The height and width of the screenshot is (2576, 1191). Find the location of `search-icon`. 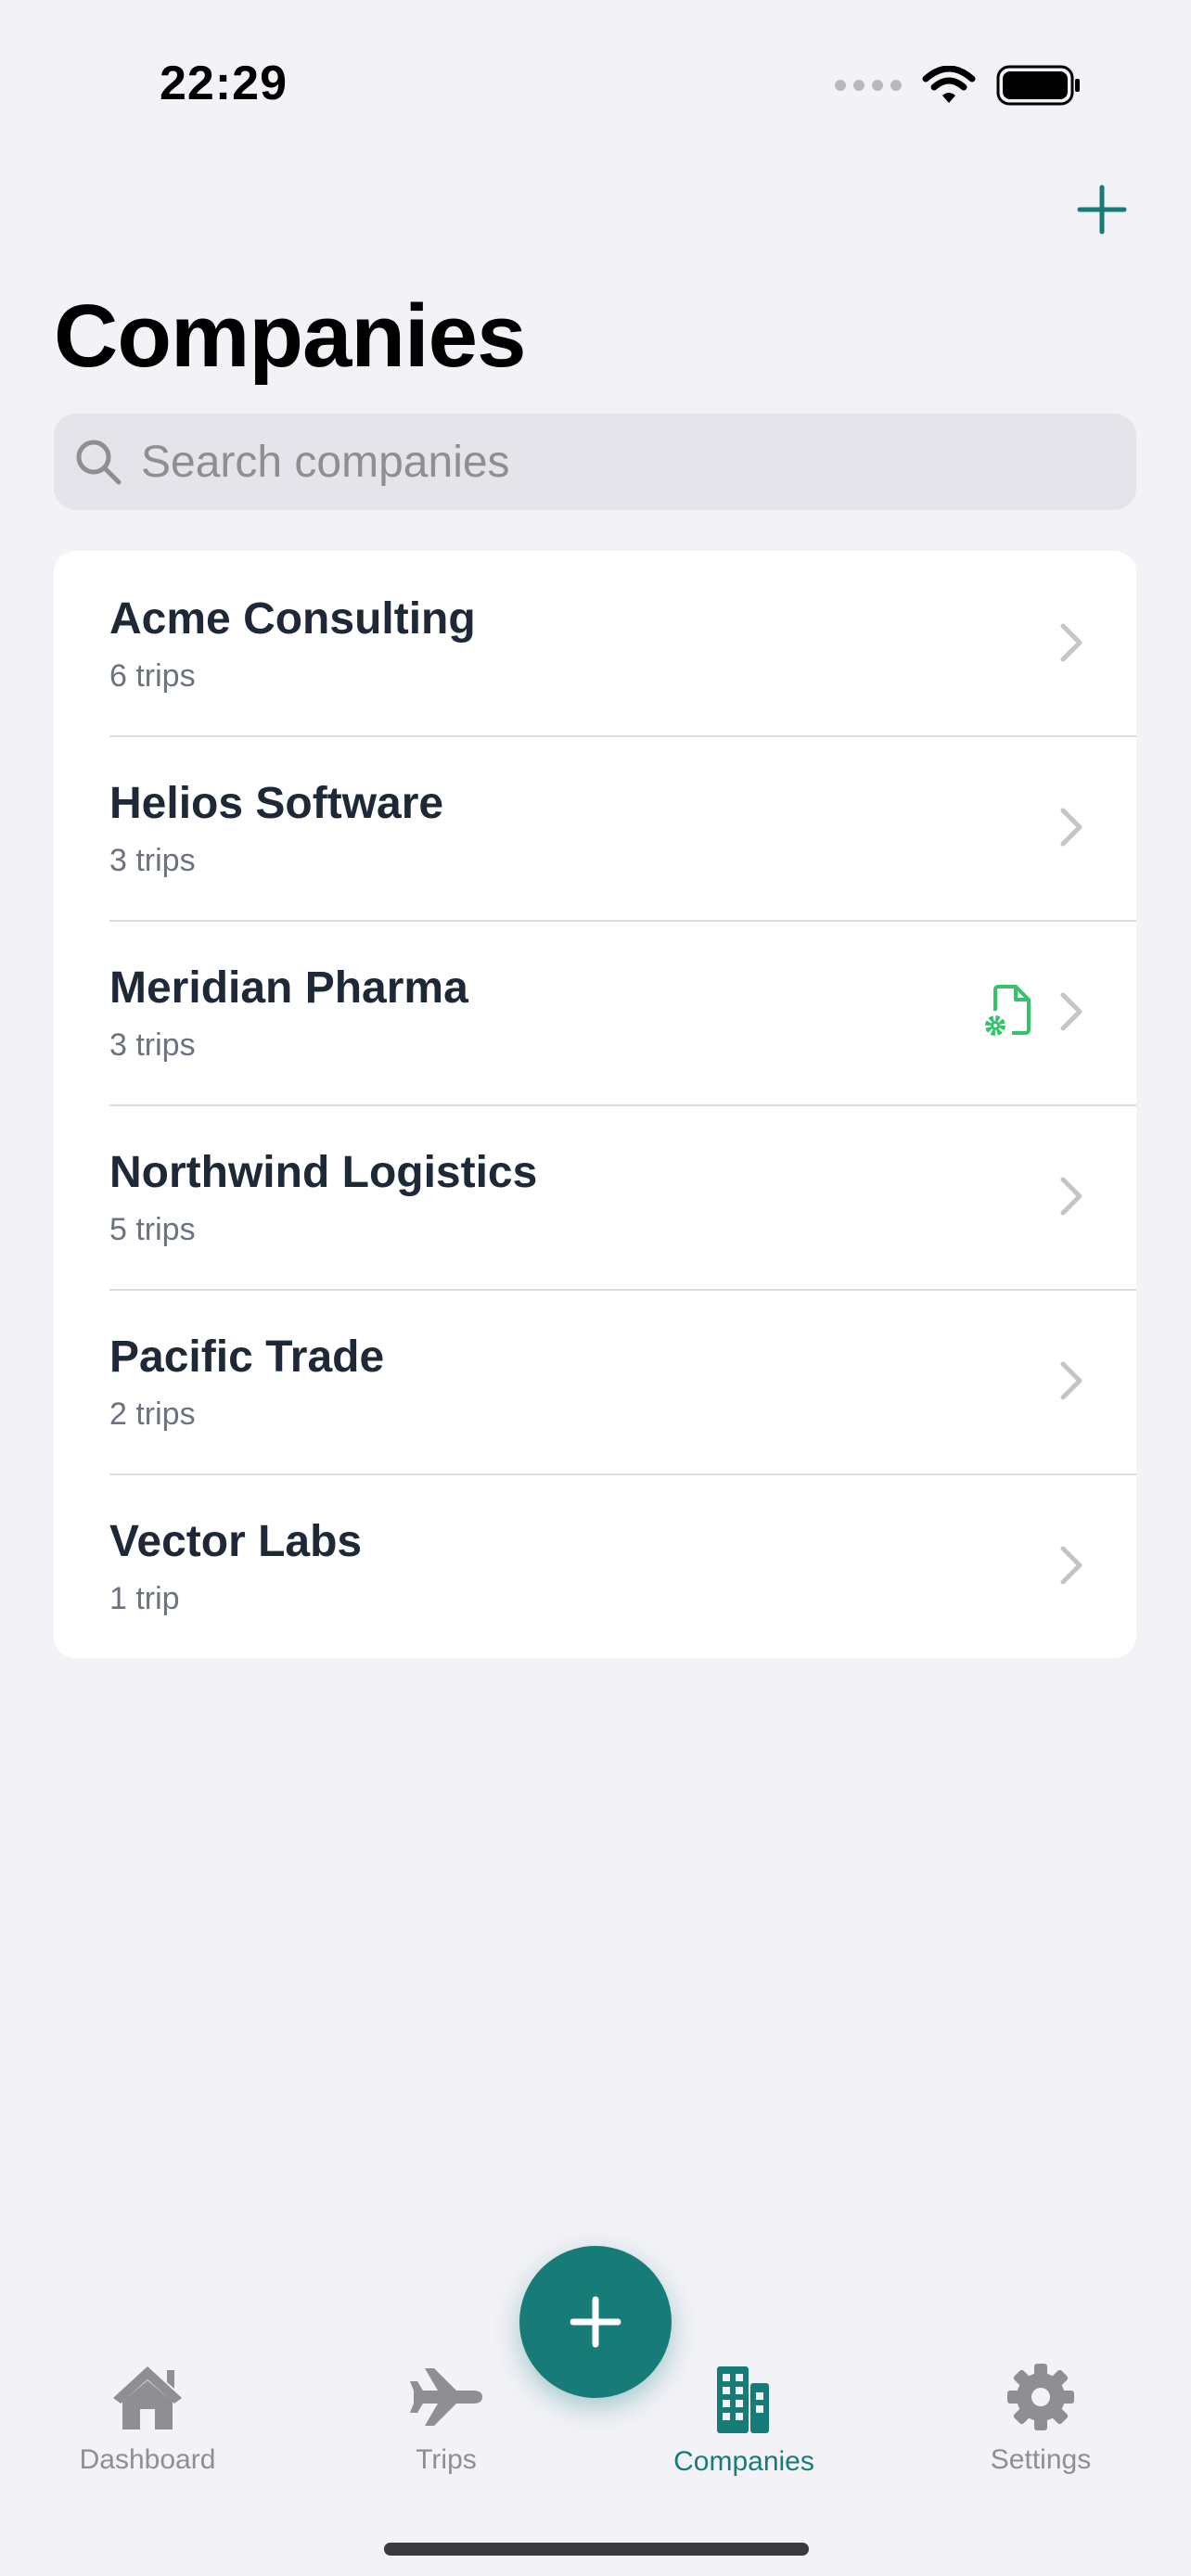

search-icon is located at coordinates (99, 462).